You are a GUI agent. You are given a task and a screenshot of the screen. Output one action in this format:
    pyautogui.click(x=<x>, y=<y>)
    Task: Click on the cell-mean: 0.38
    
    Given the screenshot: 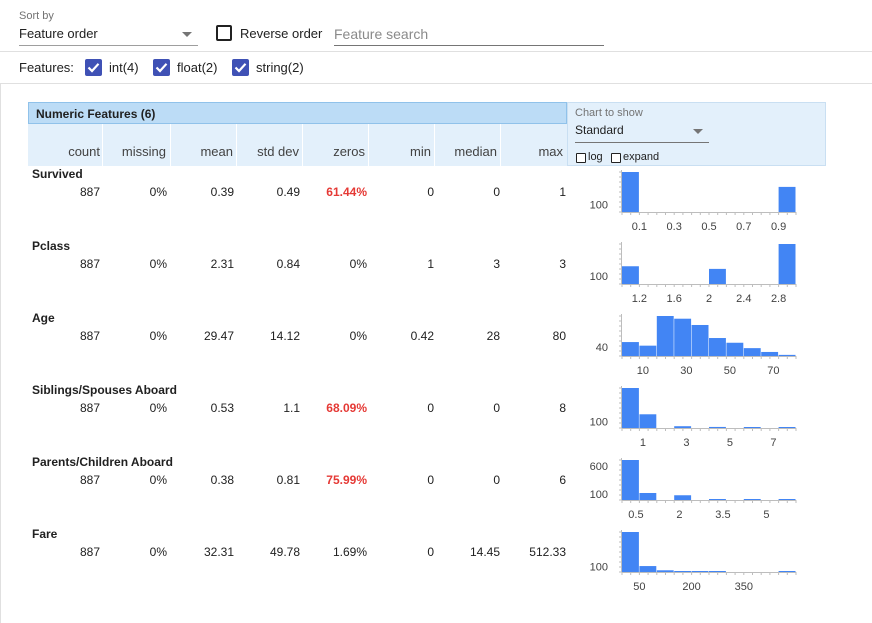 What is the action you would take?
    pyautogui.click(x=222, y=480)
    